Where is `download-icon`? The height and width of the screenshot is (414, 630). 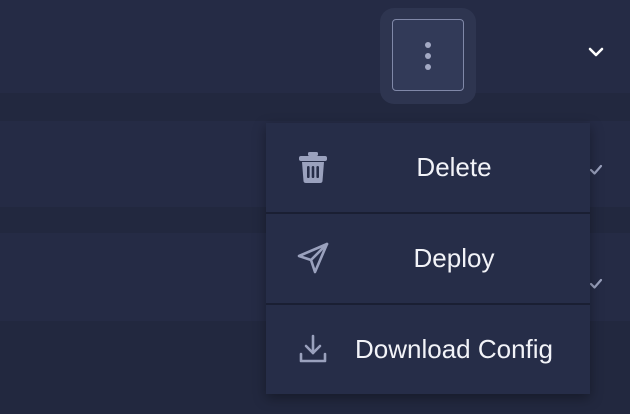
download-icon is located at coordinates (313, 348).